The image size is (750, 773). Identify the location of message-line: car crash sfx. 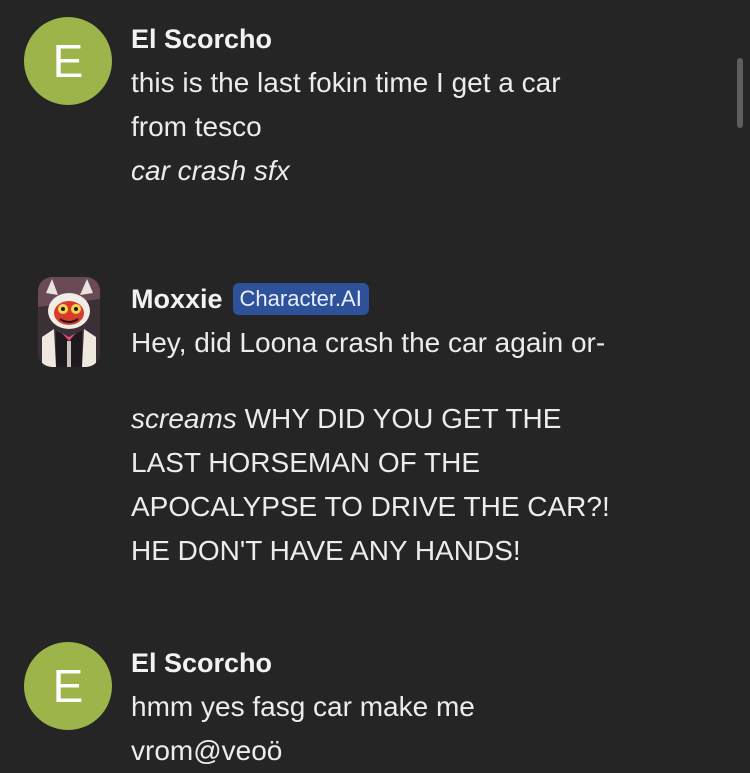
(411, 171).